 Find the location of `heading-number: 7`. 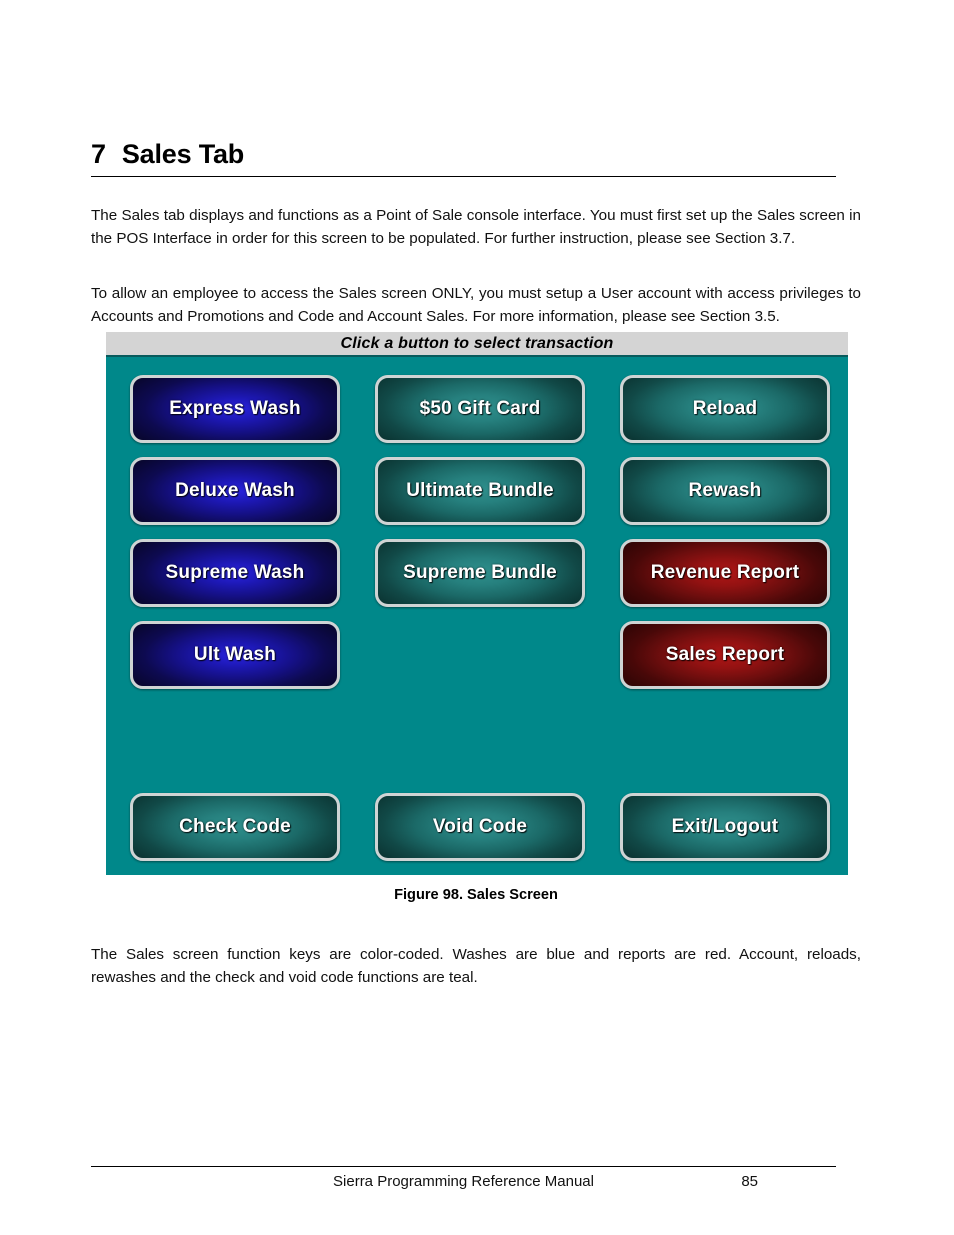

heading-number: 7 is located at coordinates (98, 154).